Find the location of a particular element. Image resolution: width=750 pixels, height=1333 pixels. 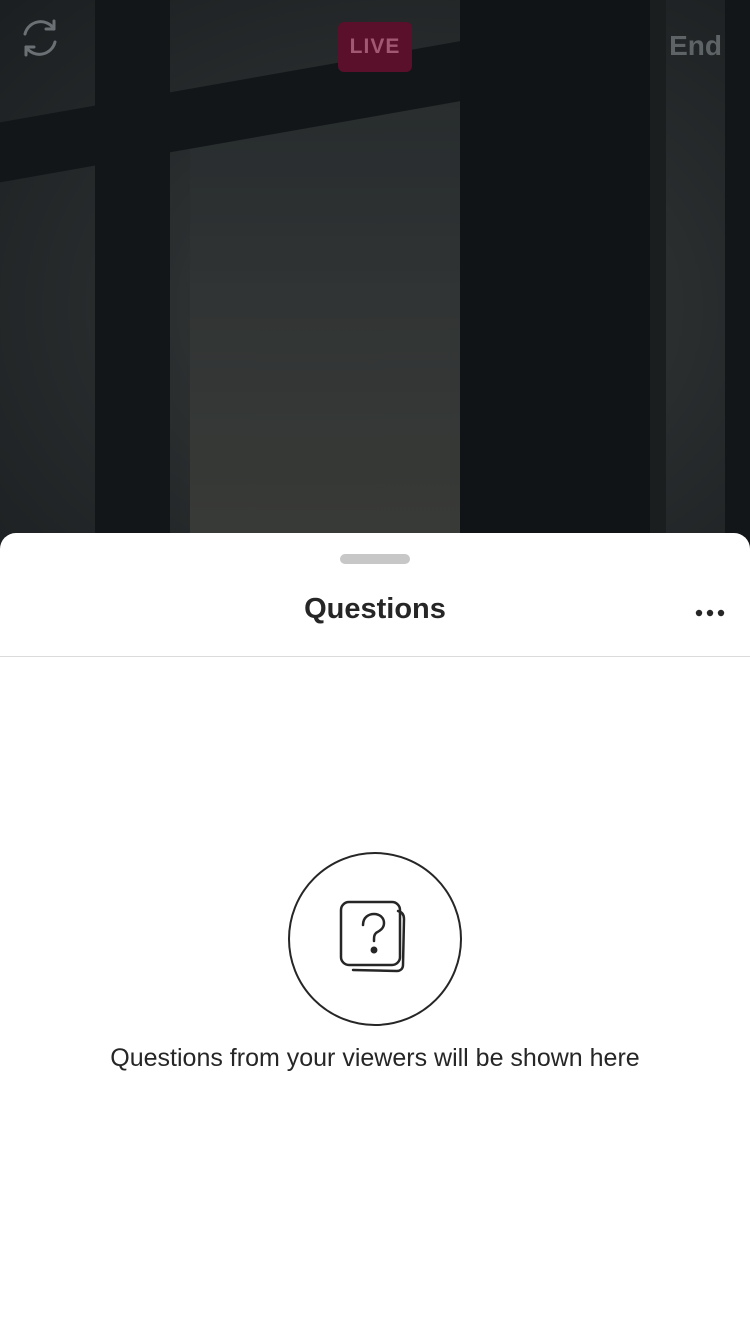

question-cards-icon is located at coordinates (375, 939).